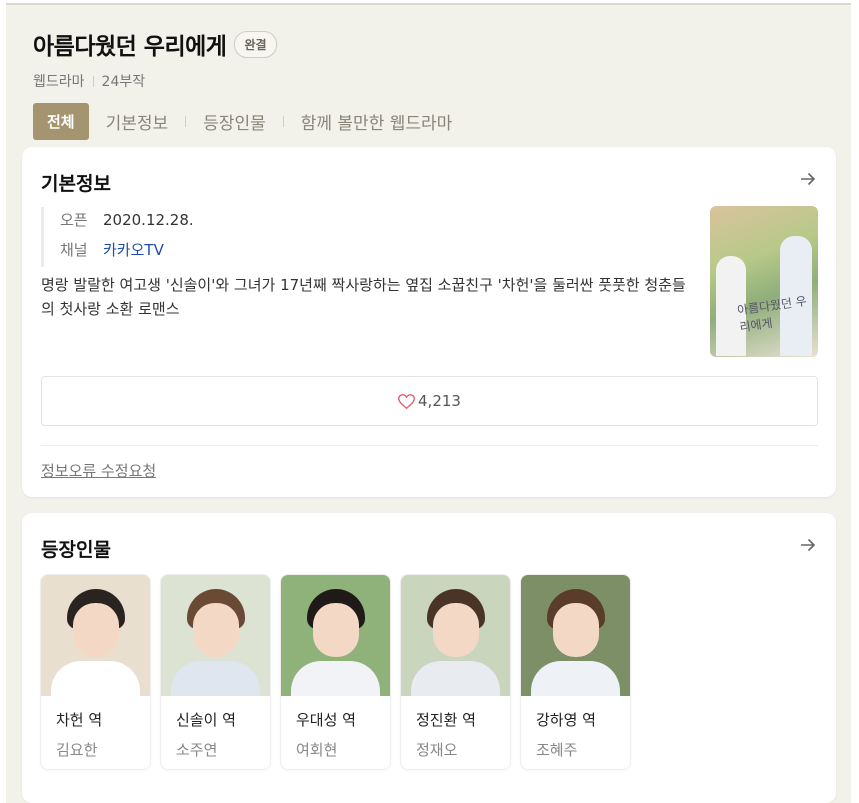  What do you see at coordinates (76, 550) in the screenshot?
I see `cast-title: 등장인물` at bounding box center [76, 550].